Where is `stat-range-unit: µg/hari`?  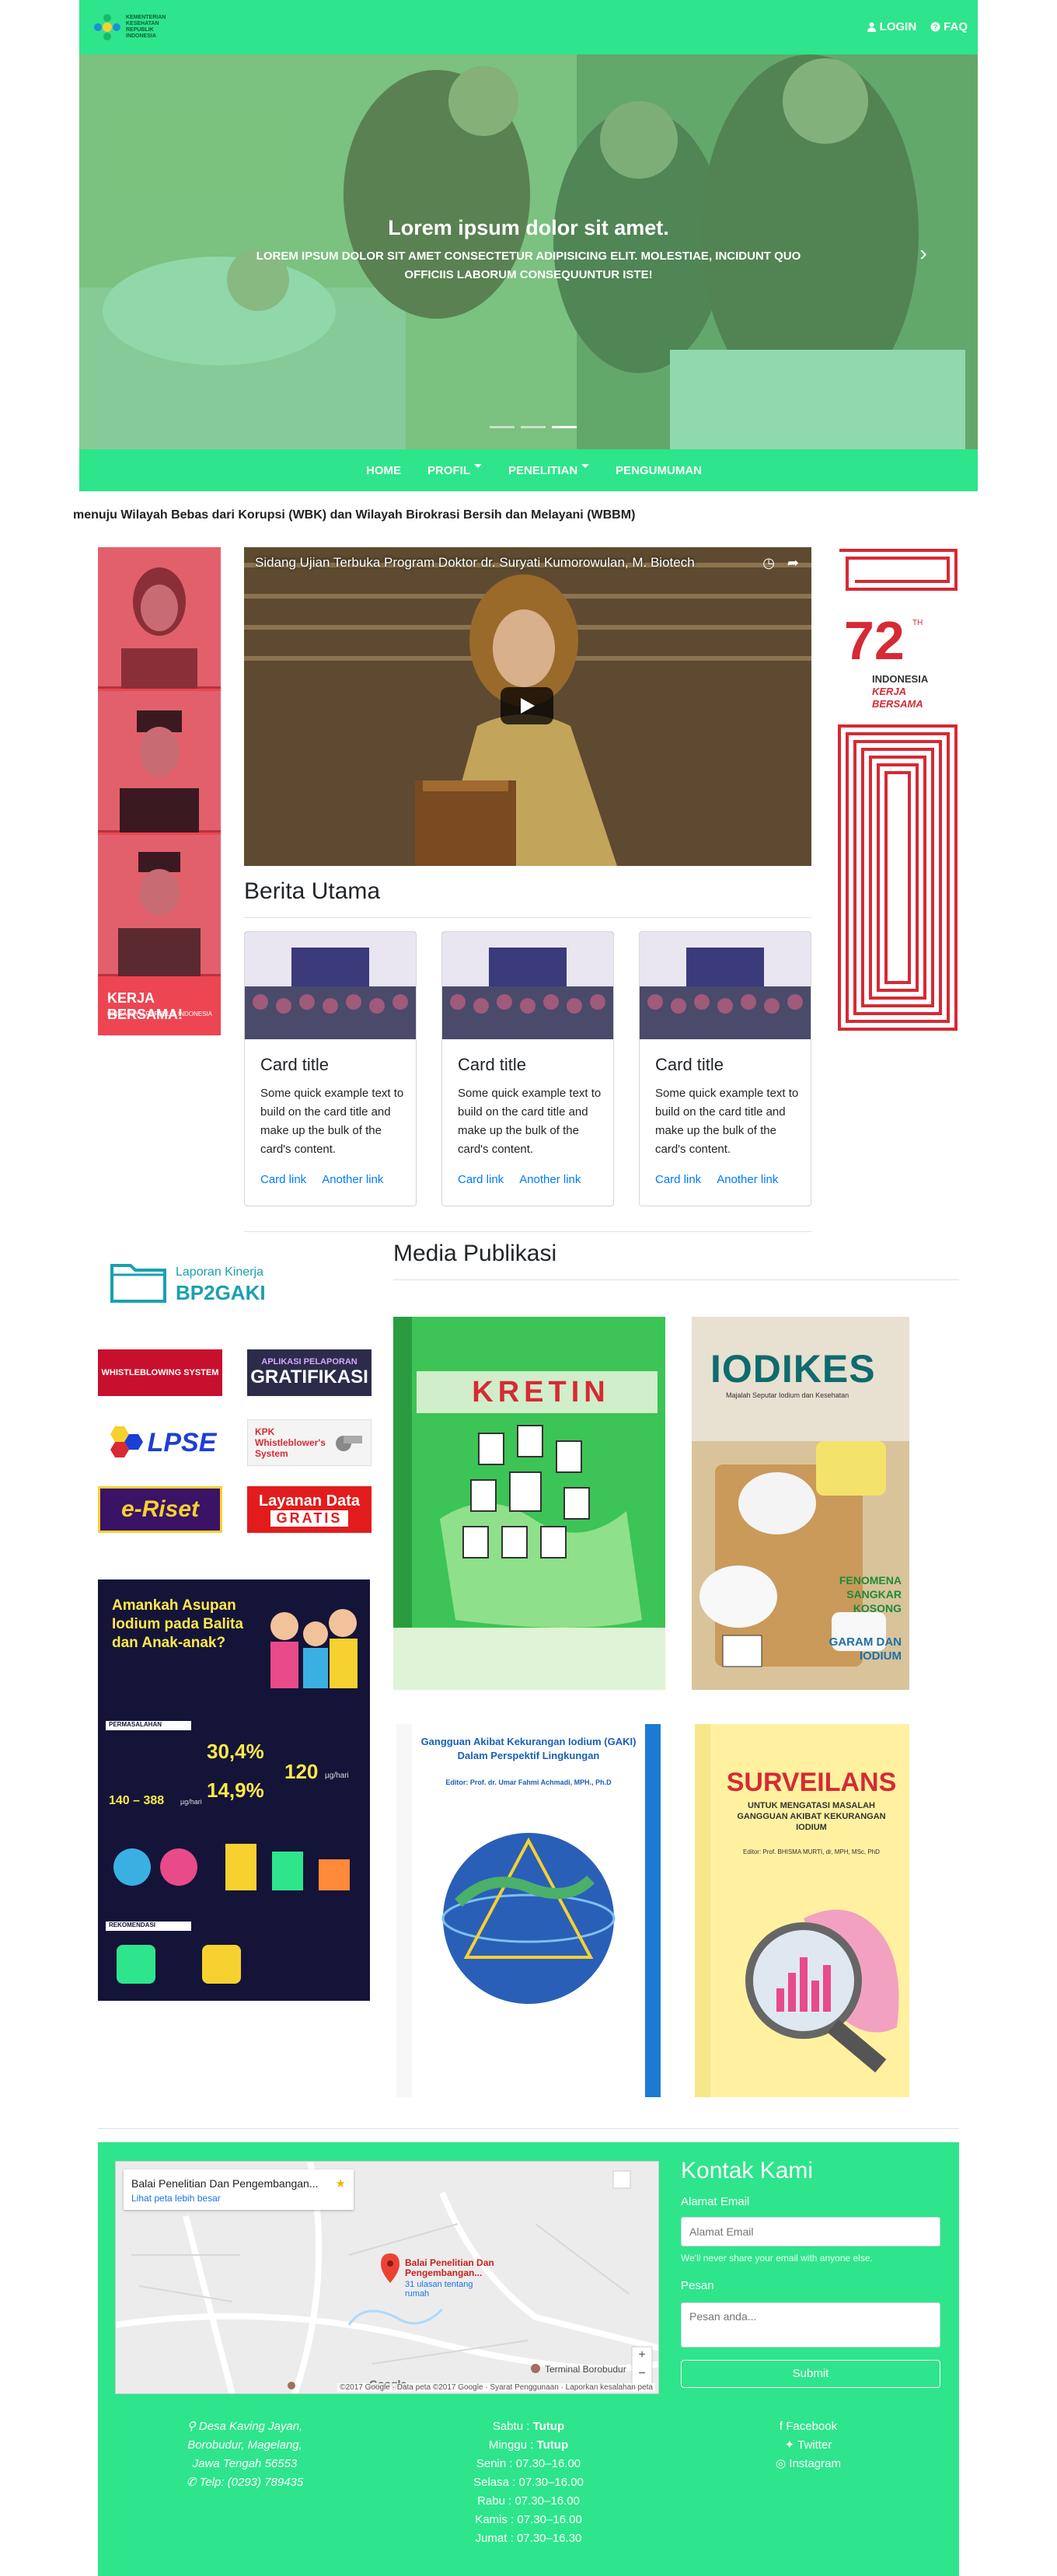 stat-range-unit: µg/hari is located at coordinates (191, 1802).